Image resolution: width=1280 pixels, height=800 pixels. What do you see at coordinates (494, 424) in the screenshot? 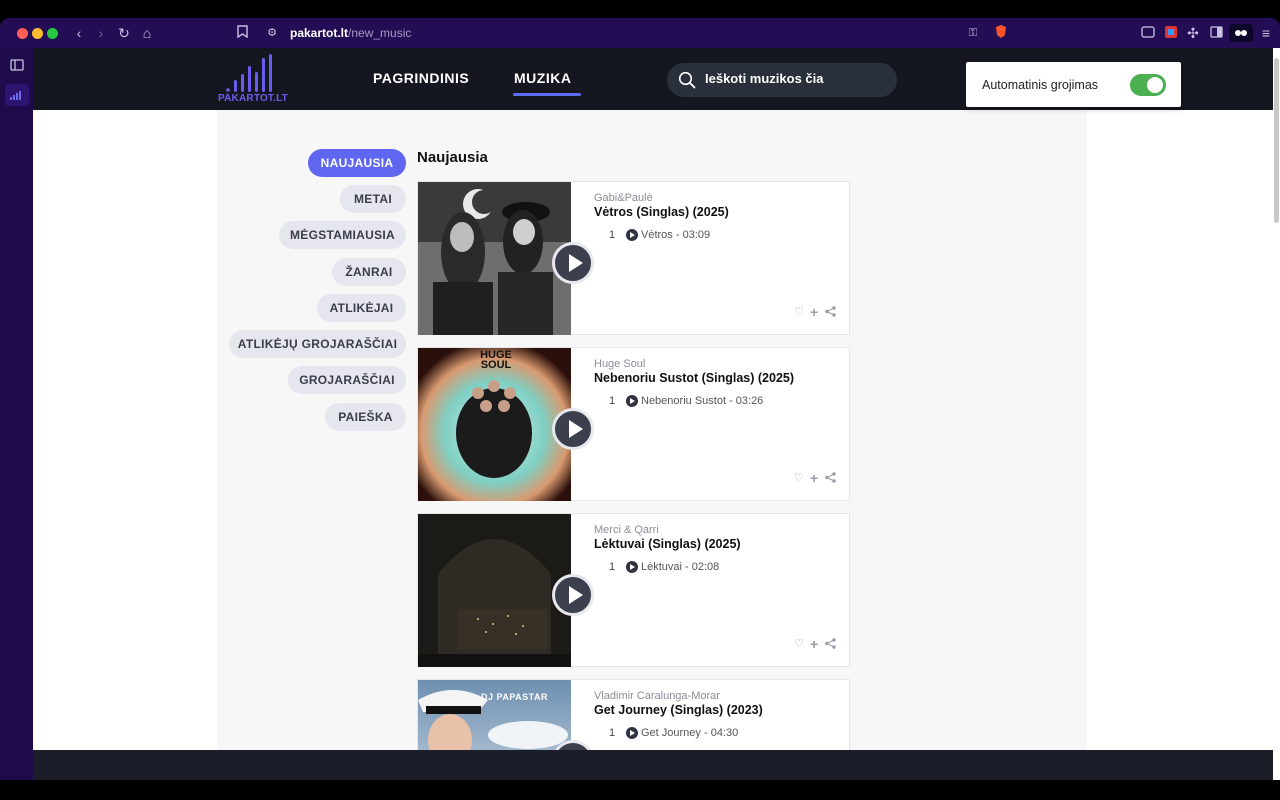
I see `album-cover: HUGE SOUL` at bounding box center [494, 424].